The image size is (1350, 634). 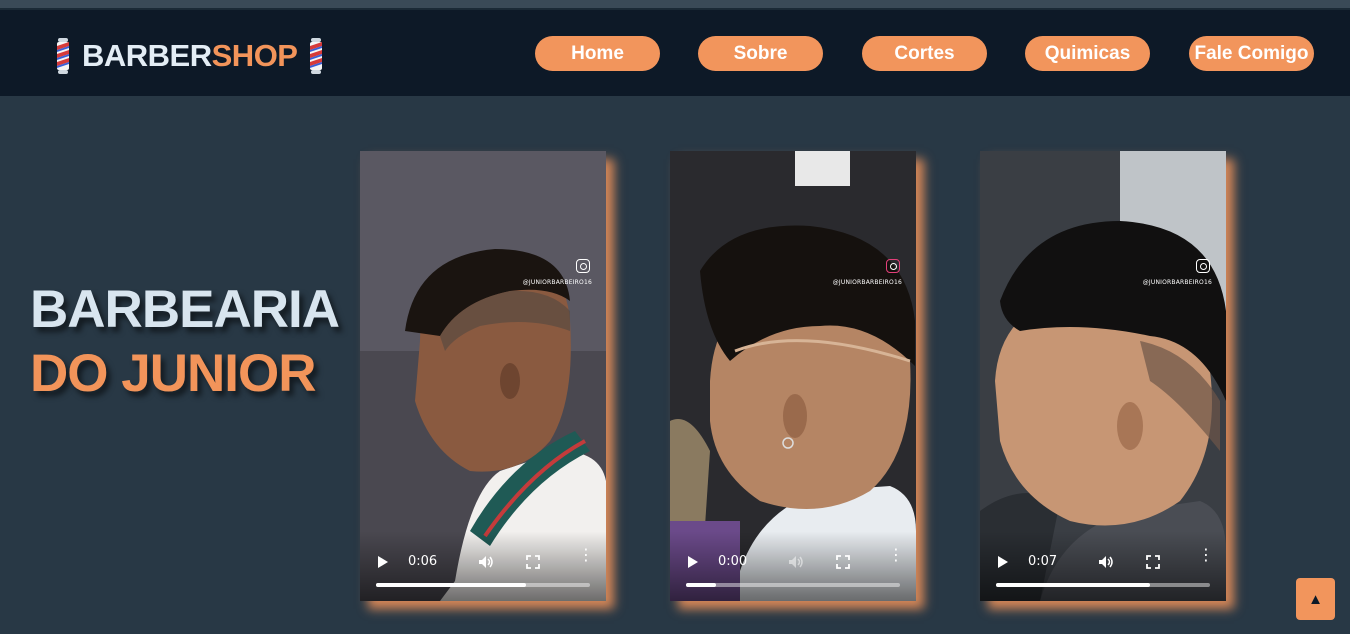 I want to click on nav-quimicas-button: Quimicas, so click(x=1087, y=53).